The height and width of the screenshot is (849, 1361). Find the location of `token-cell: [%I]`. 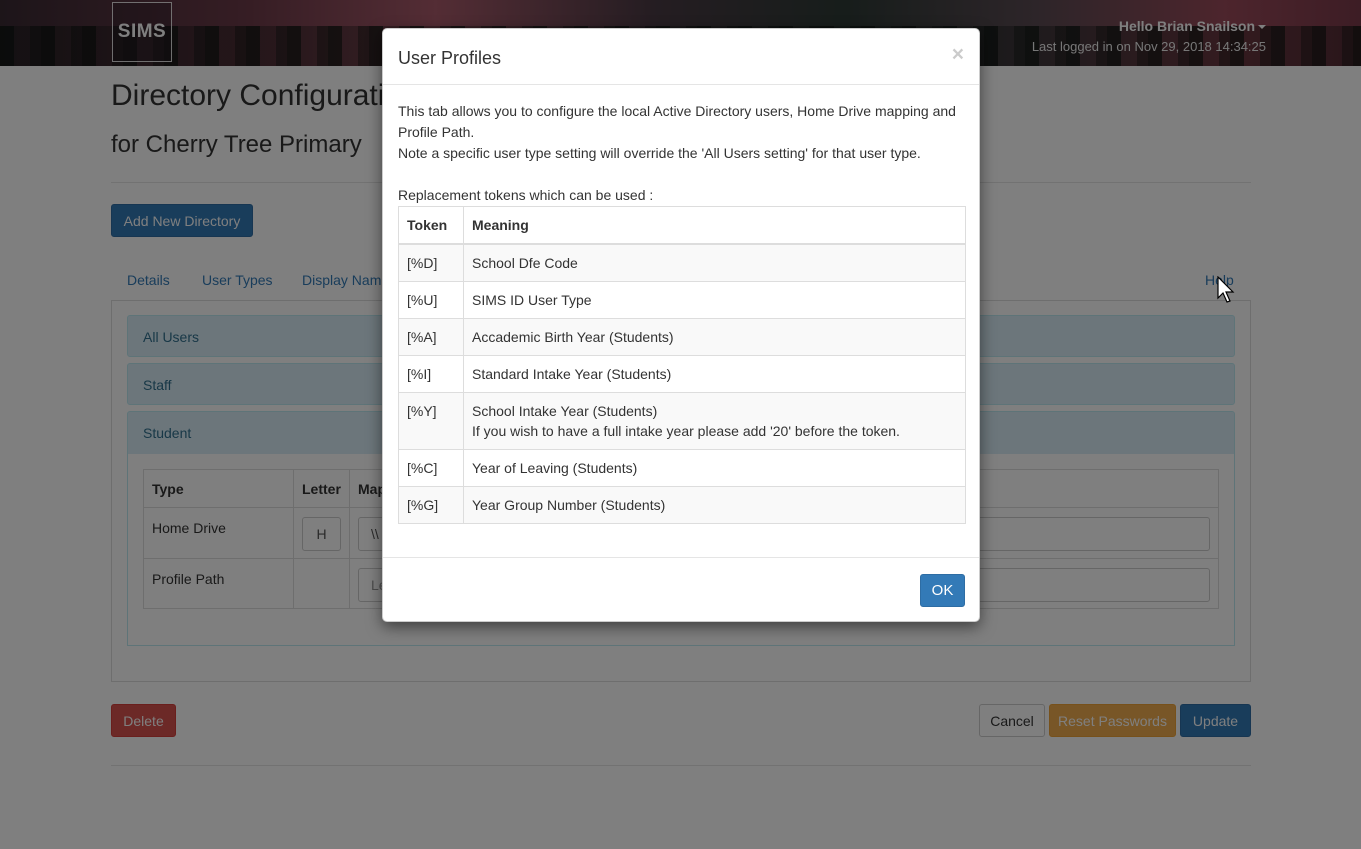

token-cell: [%I] is located at coordinates (431, 374).